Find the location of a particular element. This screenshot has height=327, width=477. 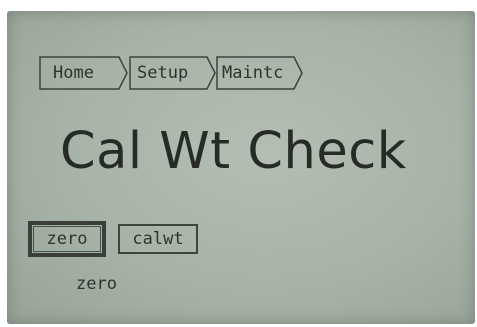

breadcrumb-item-setup: Setup is located at coordinates (172, 73).